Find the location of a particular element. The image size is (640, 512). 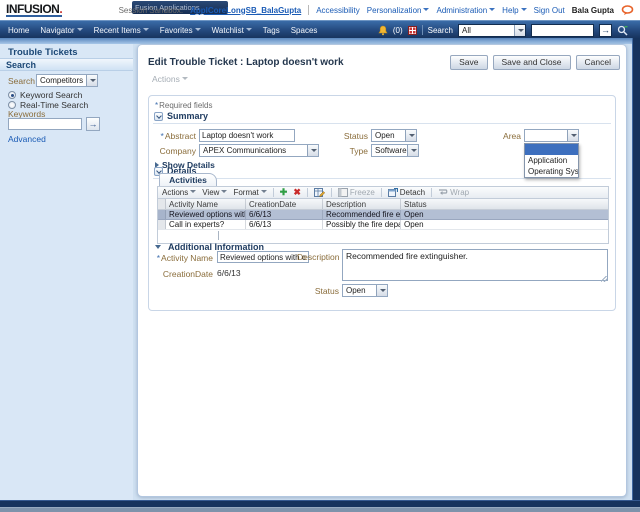

add-row-icon: ✚ is located at coordinates (284, 192).